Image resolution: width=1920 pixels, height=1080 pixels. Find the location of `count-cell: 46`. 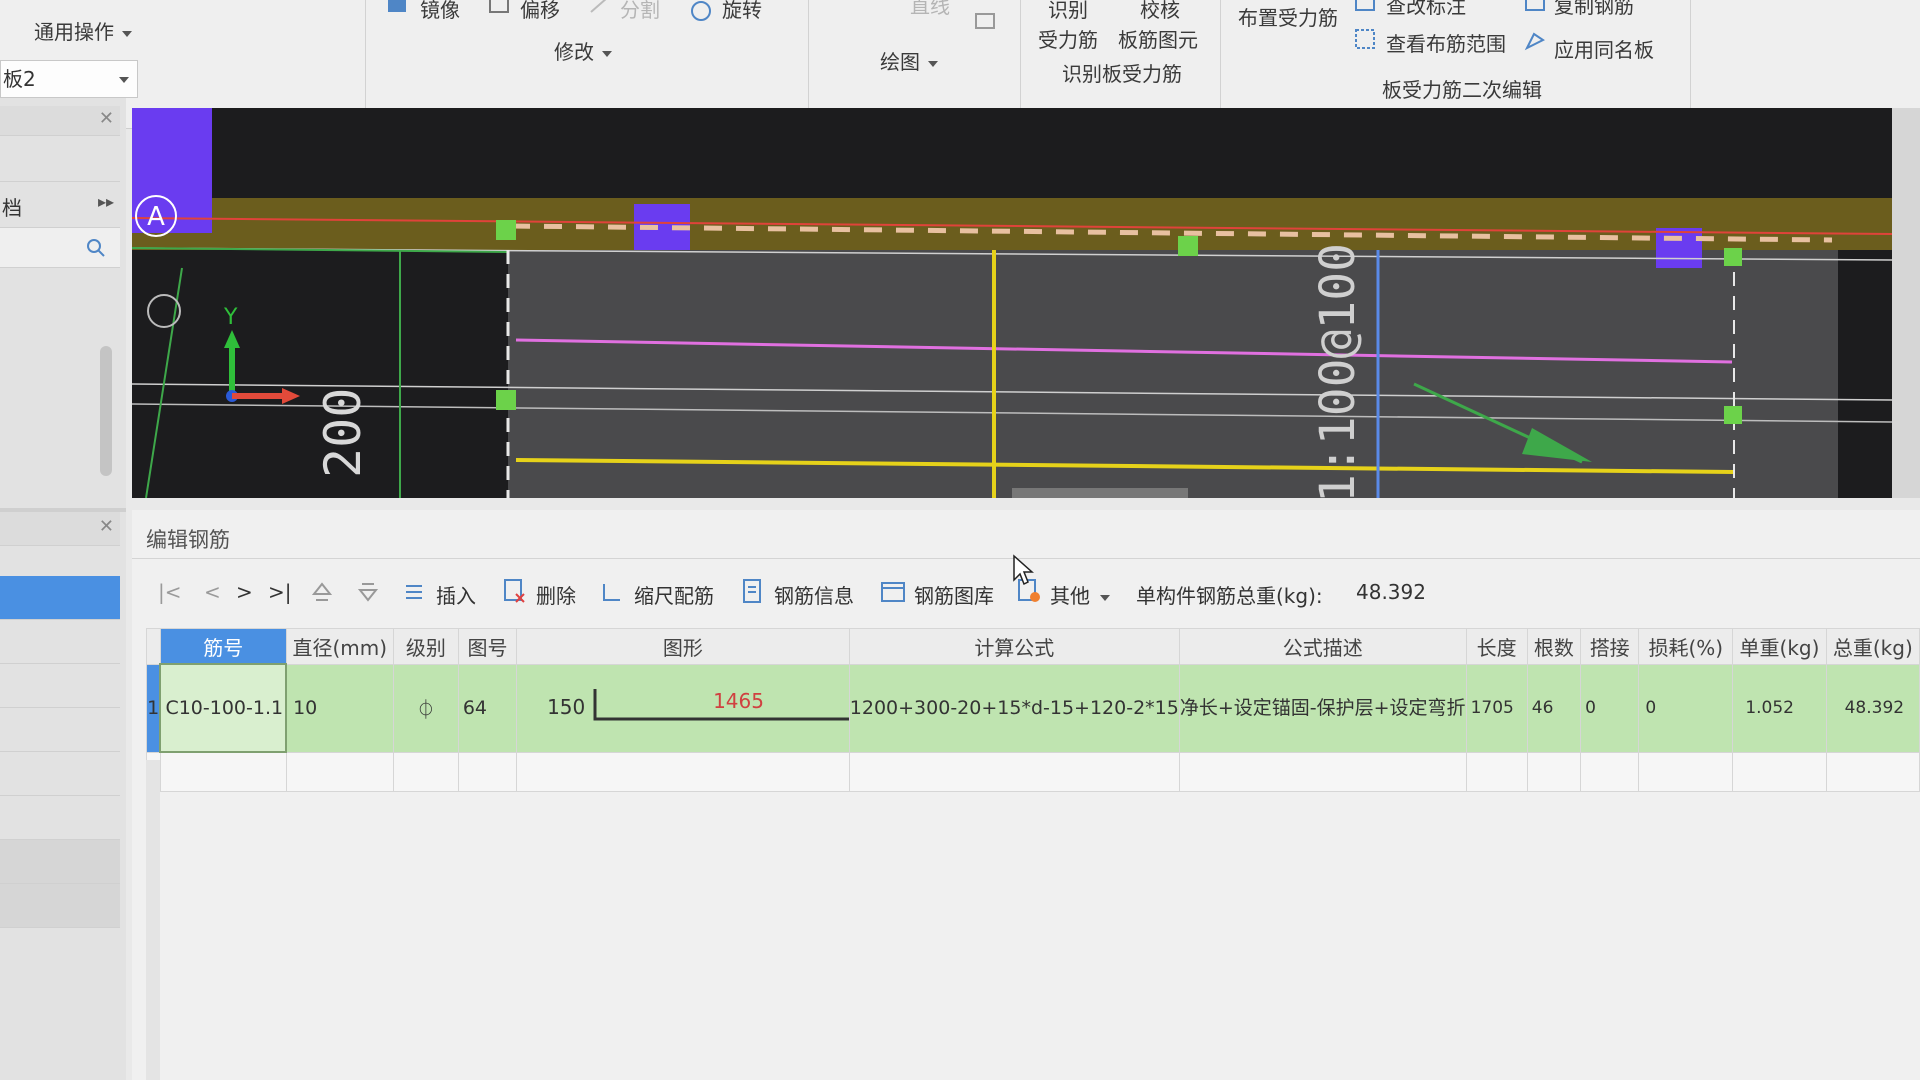

count-cell: 46 is located at coordinates (1554, 708).